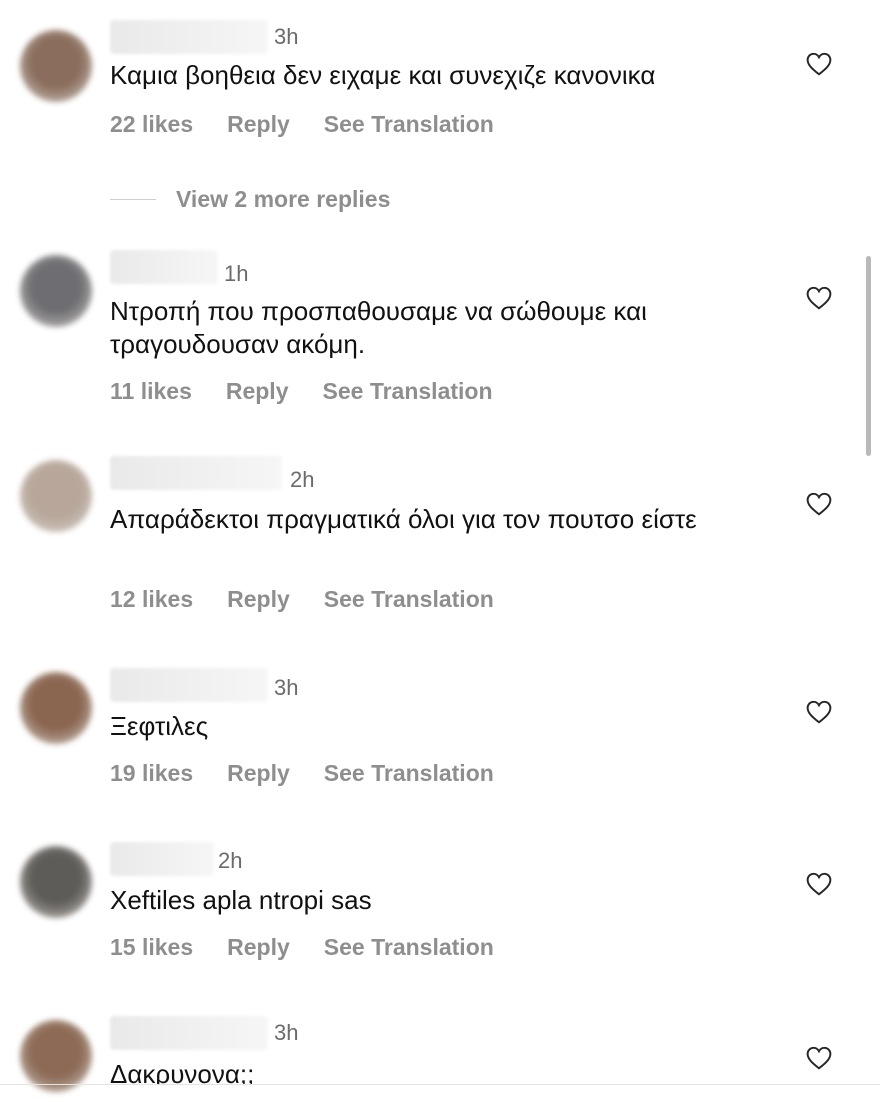 This screenshot has width=880, height=1102. I want to click on comment-actions: 15 likes Reply See Translation, so click(319, 947).